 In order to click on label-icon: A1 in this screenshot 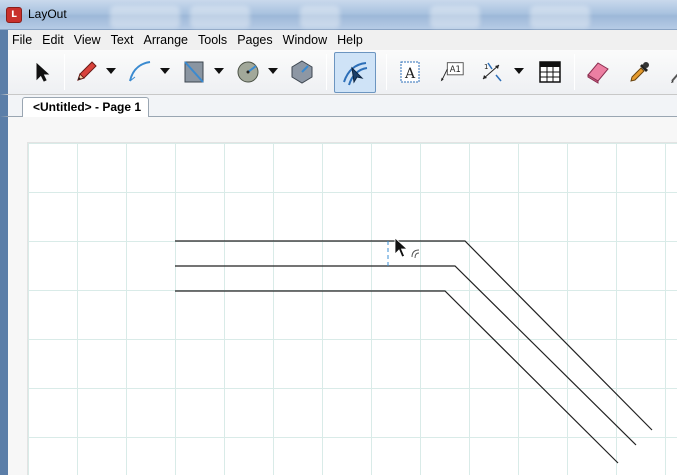, I will do `click(452, 72)`.